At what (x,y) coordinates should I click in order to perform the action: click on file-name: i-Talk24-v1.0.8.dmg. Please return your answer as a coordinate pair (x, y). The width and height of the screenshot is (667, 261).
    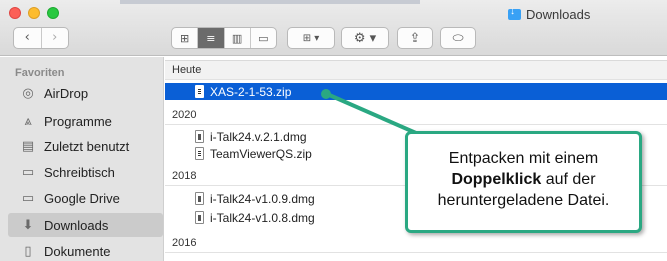
    Looking at the image, I should click on (262, 217).